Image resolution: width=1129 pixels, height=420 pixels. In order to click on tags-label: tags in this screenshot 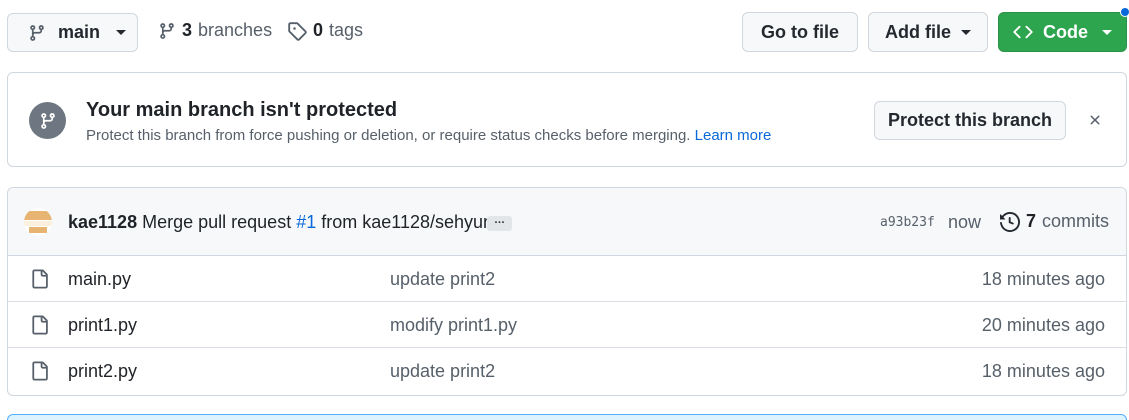, I will do `click(346, 30)`.